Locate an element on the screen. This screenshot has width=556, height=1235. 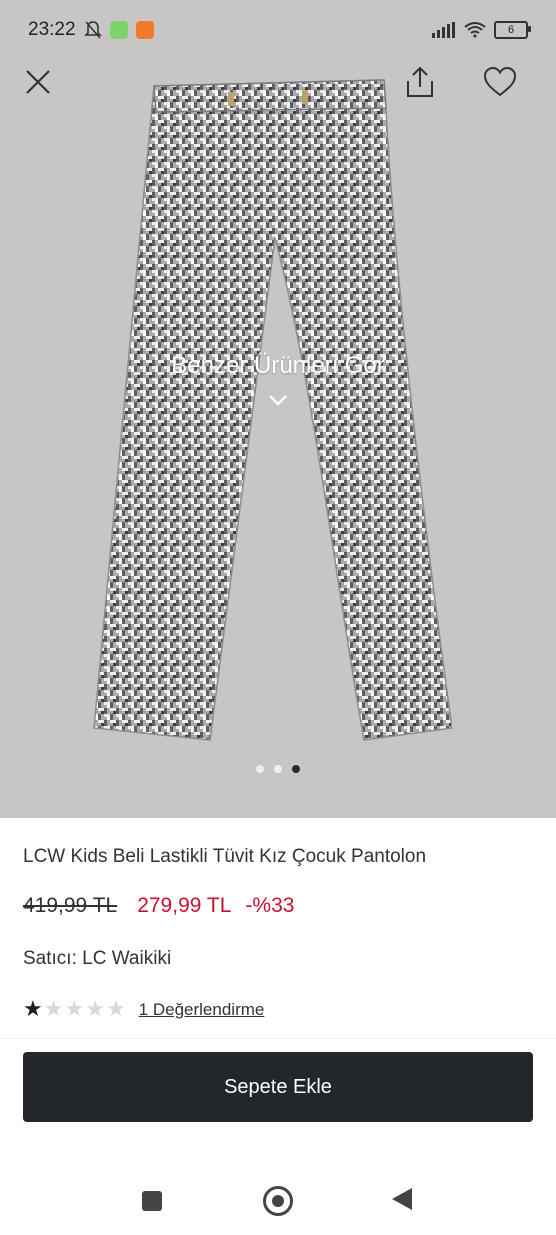
battery-level: 6 is located at coordinates (511, 30).